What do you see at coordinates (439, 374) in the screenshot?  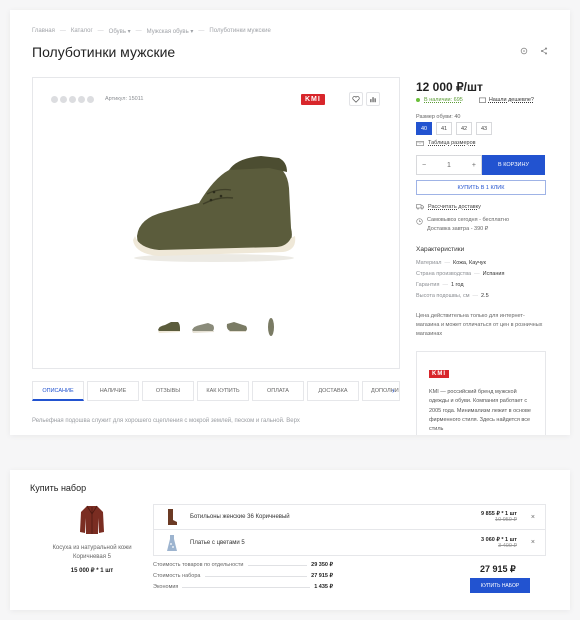 I see `brand-card-logo: KMI` at bounding box center [439, 374].